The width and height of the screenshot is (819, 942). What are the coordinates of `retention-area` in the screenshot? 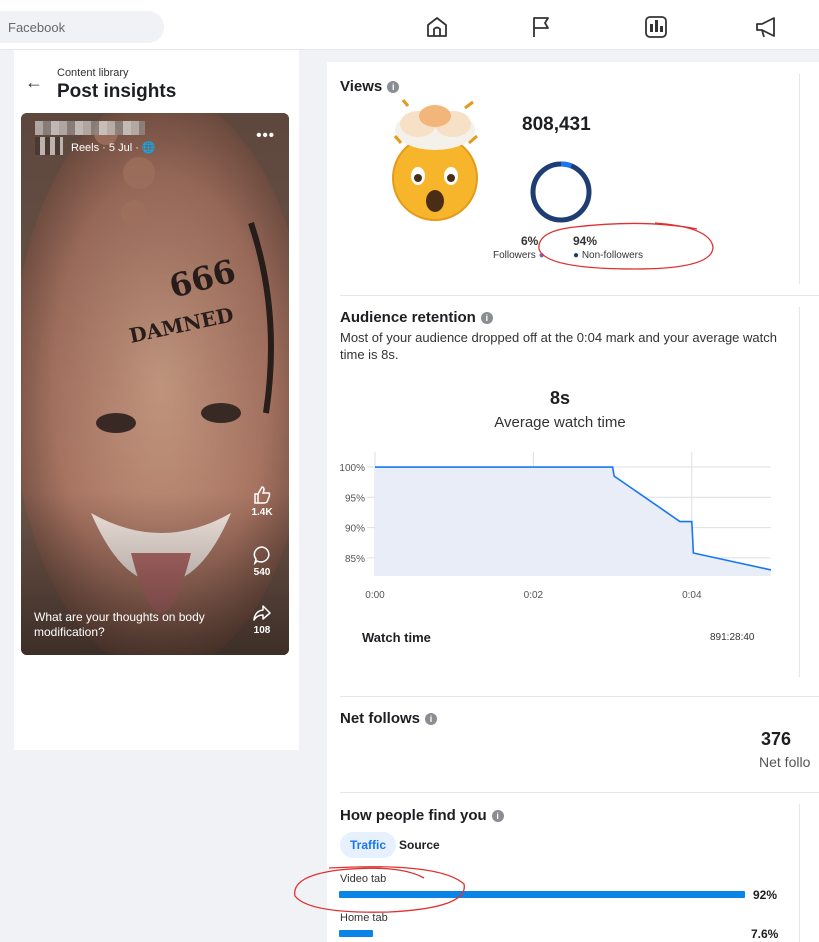 It's located at (573, 521).